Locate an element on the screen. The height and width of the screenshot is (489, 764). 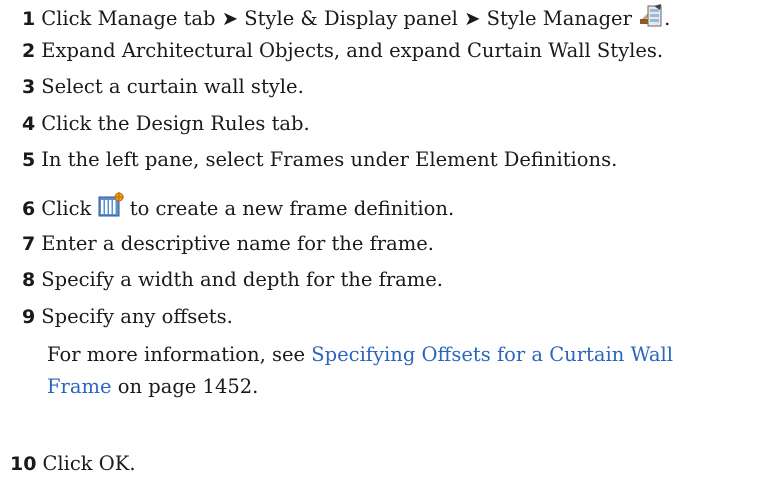
step-suffix: . is located at coordinates (667, 18).